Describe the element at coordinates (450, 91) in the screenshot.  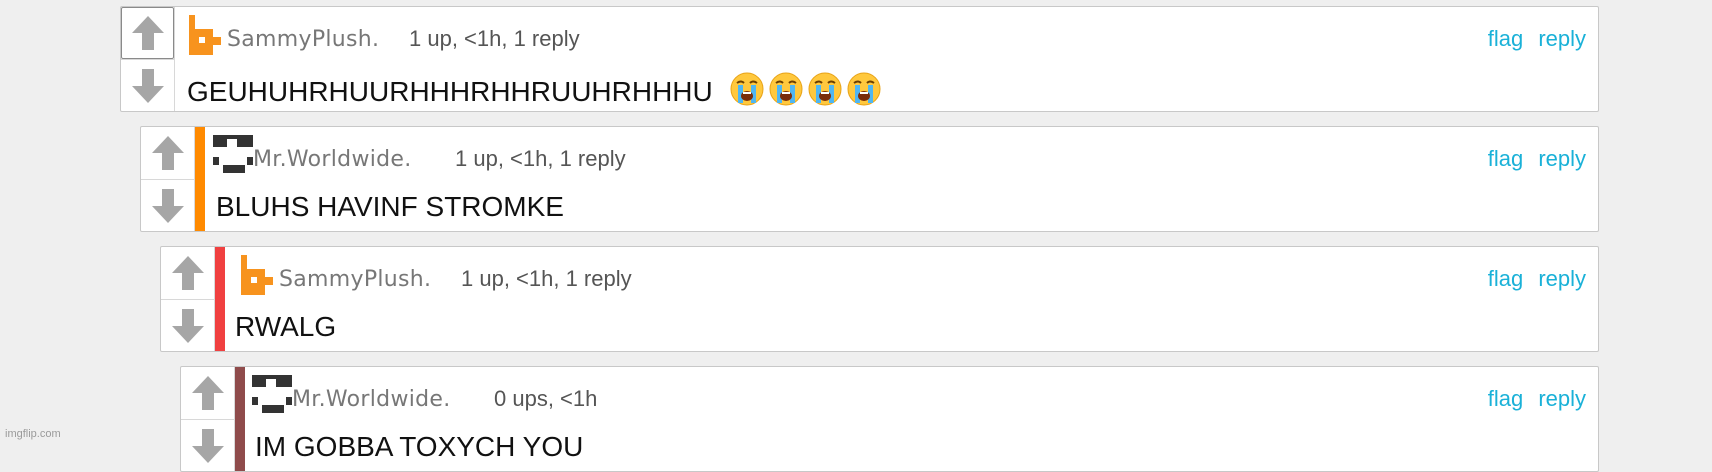
I see `comment-text-content: GEUHUHRHUURHHHRHHRUUHRHHHU` at that location.